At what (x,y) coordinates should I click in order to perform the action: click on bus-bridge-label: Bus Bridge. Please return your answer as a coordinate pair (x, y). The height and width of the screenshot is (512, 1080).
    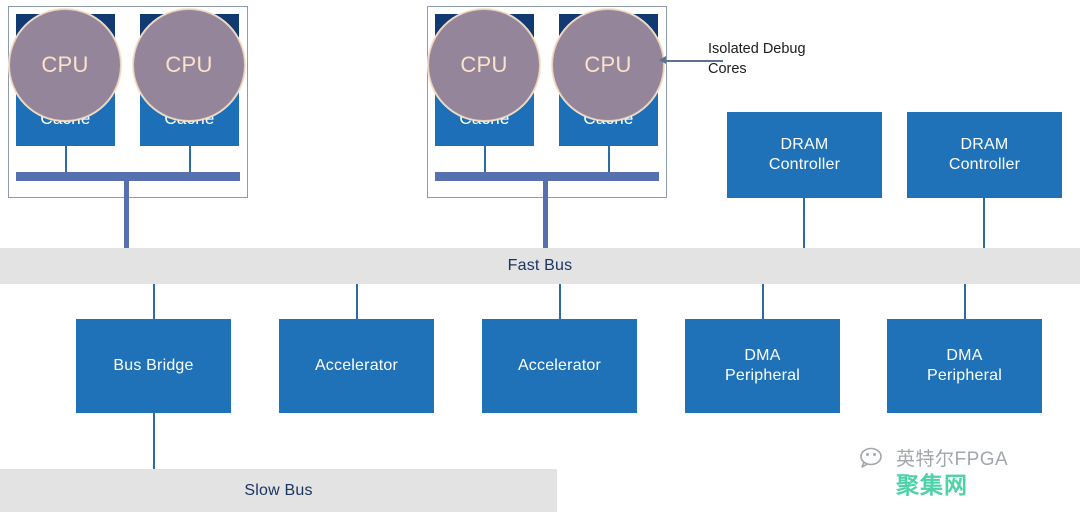
    Looking at the image, I should click on (153, 365).